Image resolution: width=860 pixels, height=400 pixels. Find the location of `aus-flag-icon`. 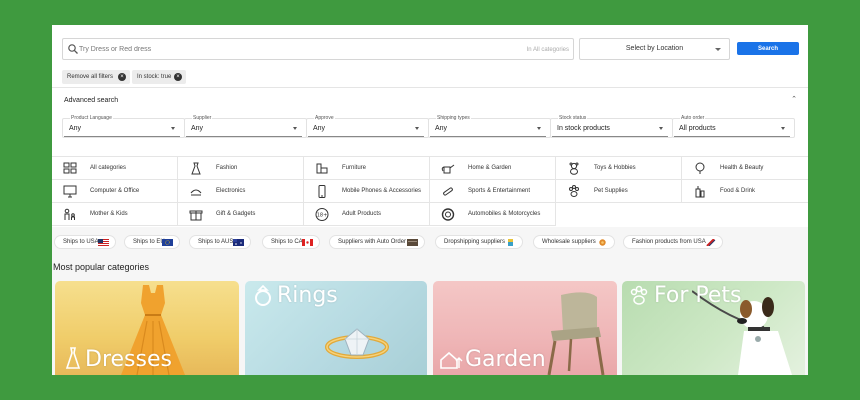

aus-flag-icon is located at coordinates (238, 242).